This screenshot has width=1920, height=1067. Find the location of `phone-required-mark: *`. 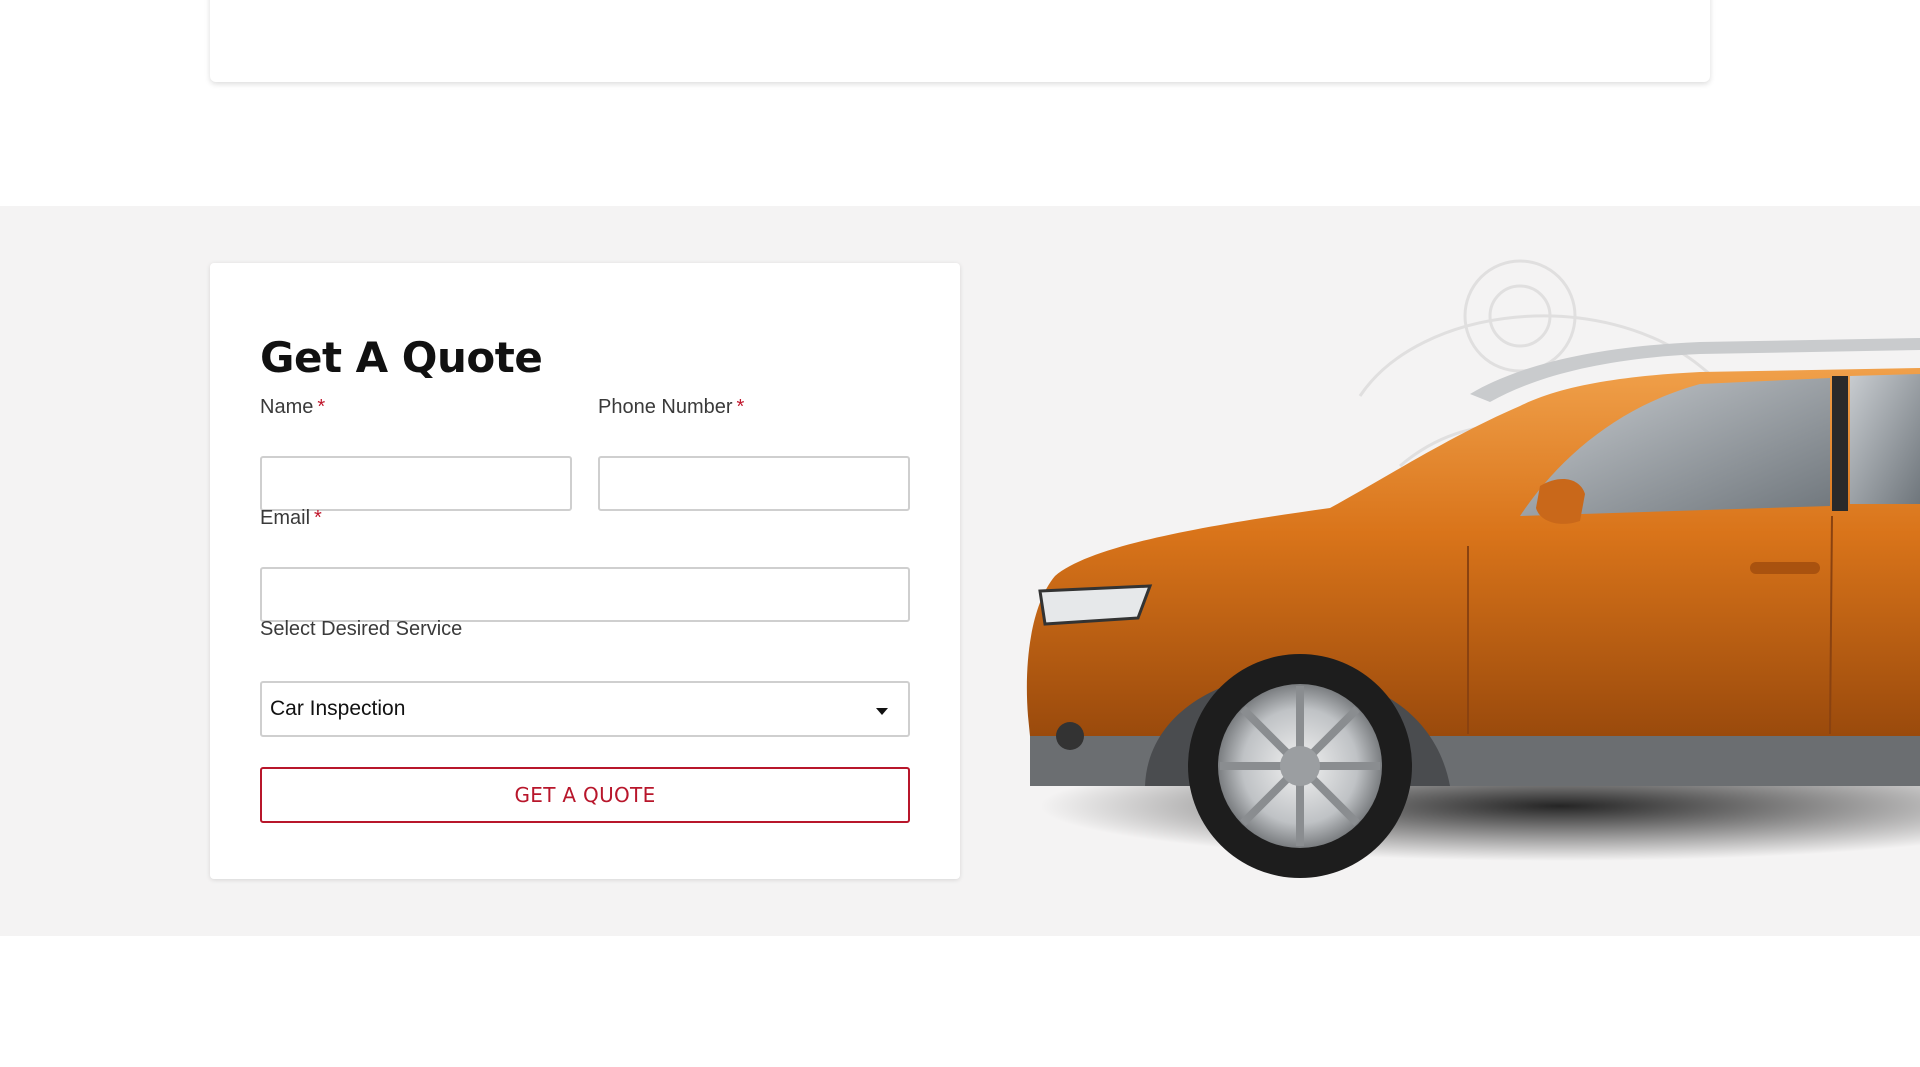

phone-required-mark: * is located at coordinates (740, 407).